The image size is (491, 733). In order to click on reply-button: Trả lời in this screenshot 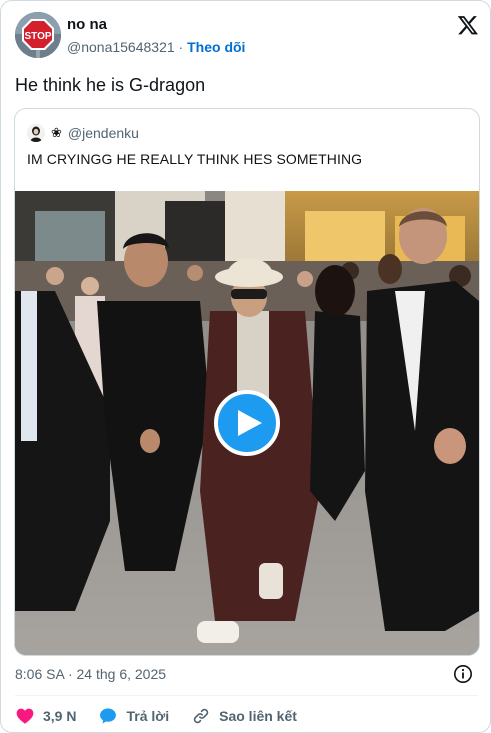, I will do `click(133, 716)`.